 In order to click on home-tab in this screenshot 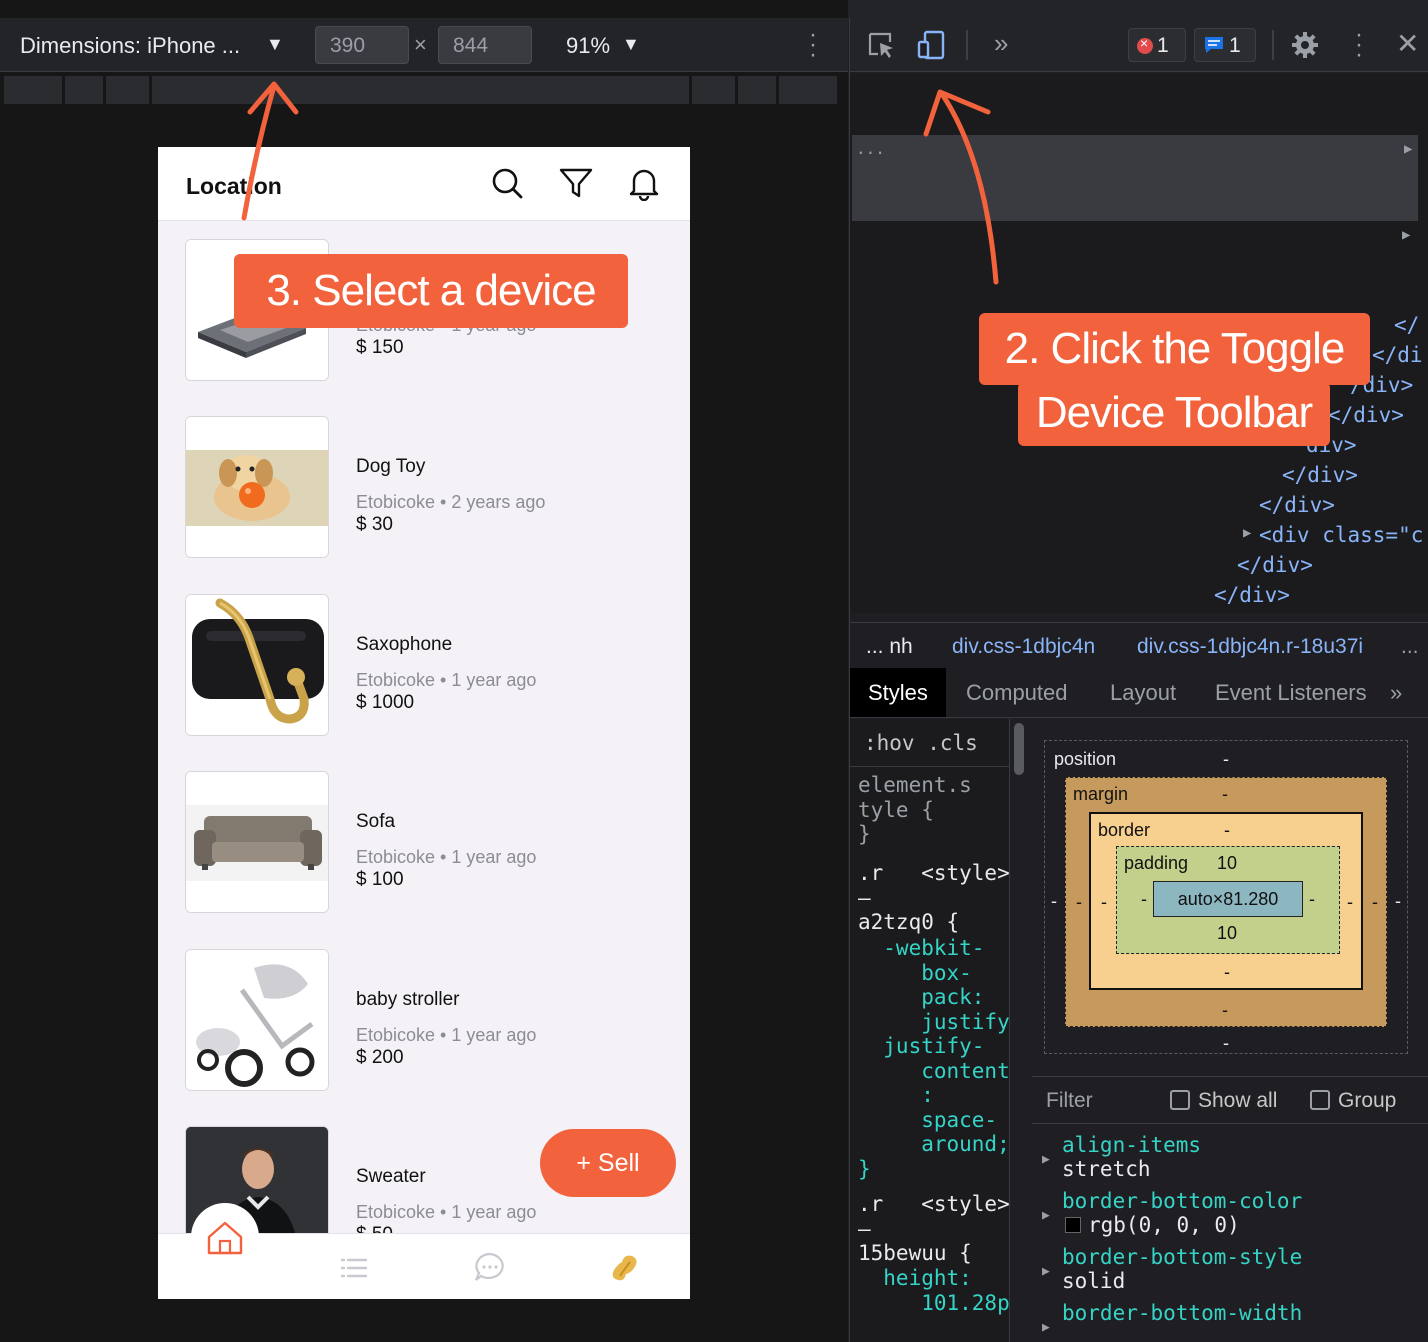, I will do `click(225, 1237)`.